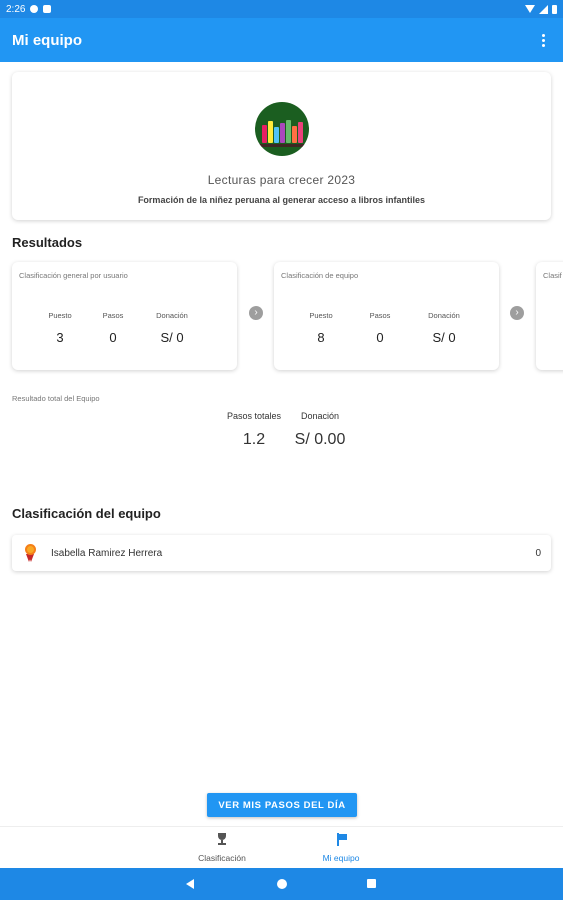  I want to click on medal-icon, so click(30, 553).